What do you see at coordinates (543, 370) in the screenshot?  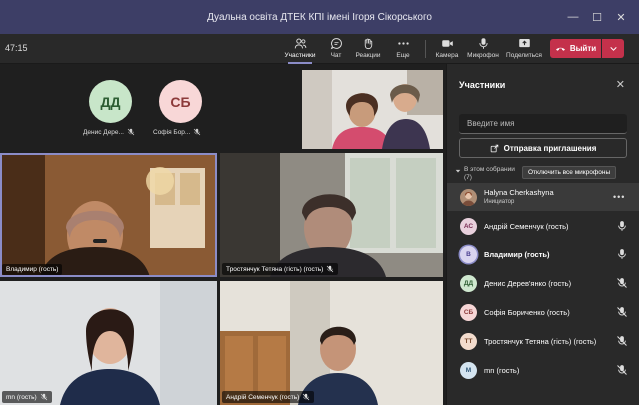 I see `participant-row: M mn (гость)` at bounding box center [543, 370].